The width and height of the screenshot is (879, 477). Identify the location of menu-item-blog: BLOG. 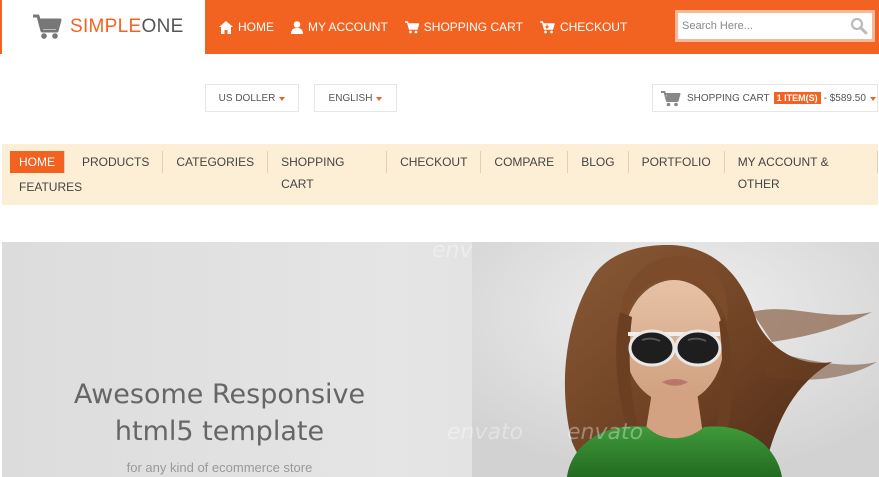
(598, 162).